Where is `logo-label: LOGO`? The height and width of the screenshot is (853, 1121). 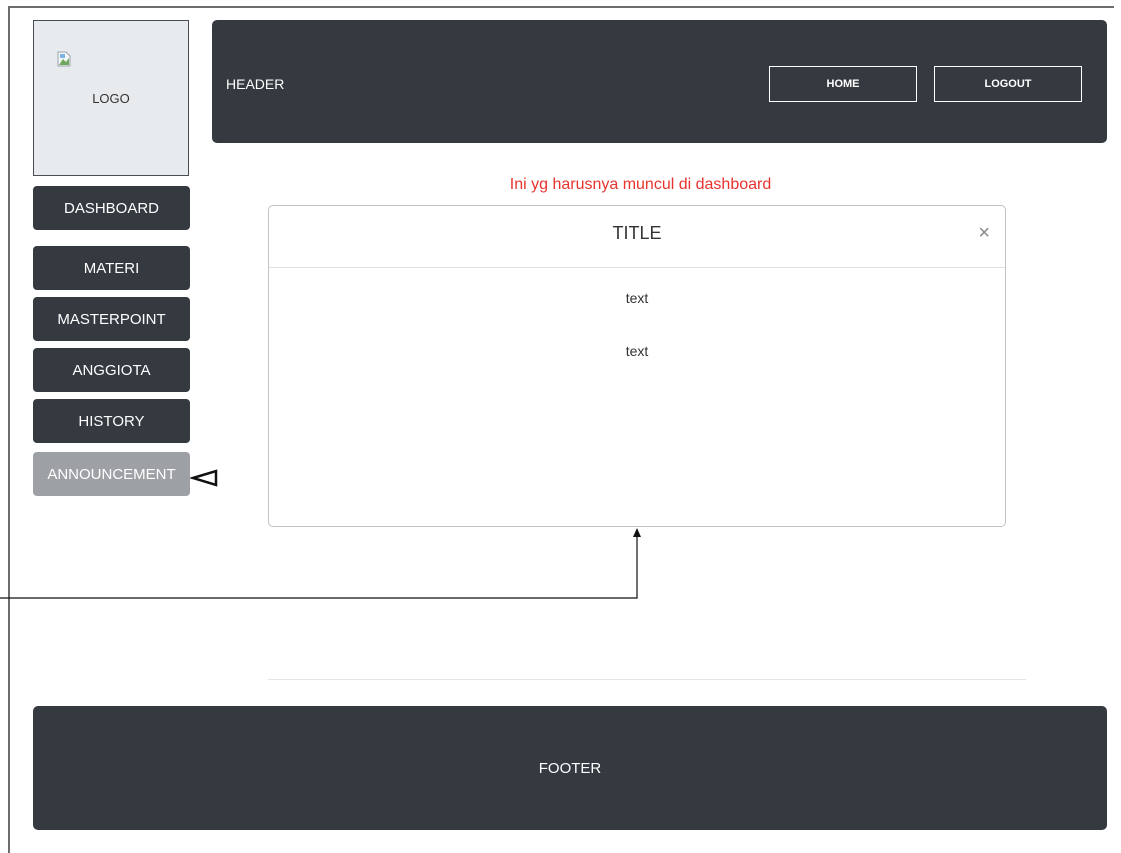 logo-label: LOGO is located at coordinates (111, 98).